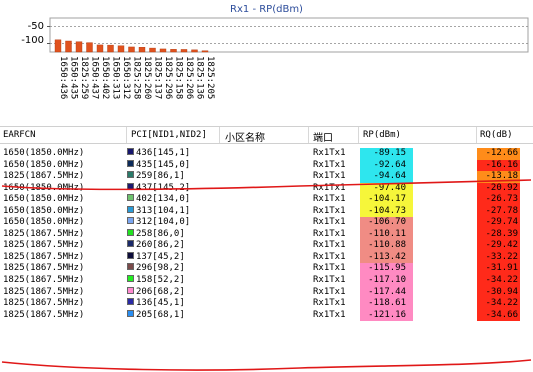 The image size is (533, 372). I want to click on x-tick-label: 1650:402, so click(105, 77).